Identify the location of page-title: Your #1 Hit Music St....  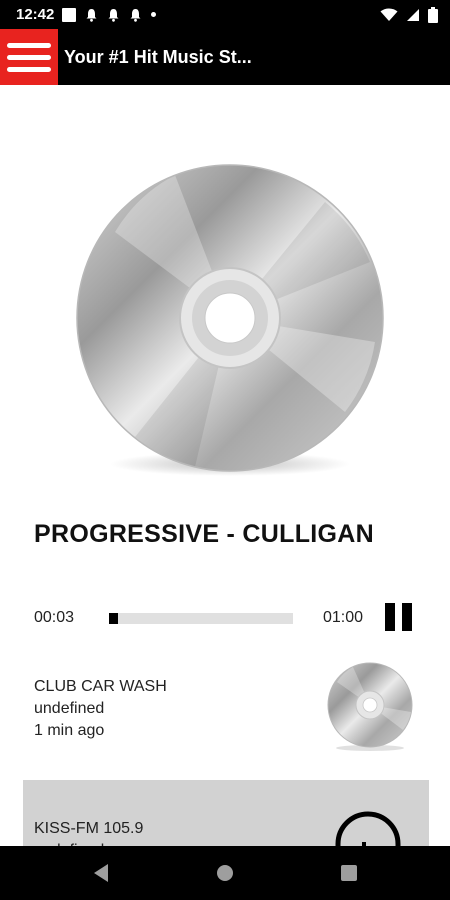
(158, 56).